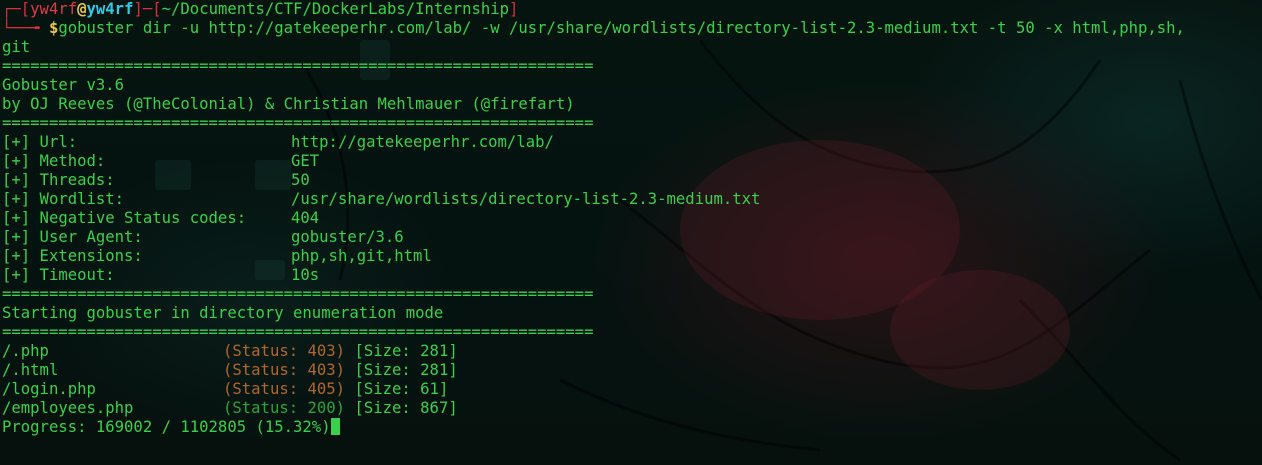 The height and width of the screenshot is (465, 1262). I want to click on config-label: [+] Extensions:, so click(72, 256).